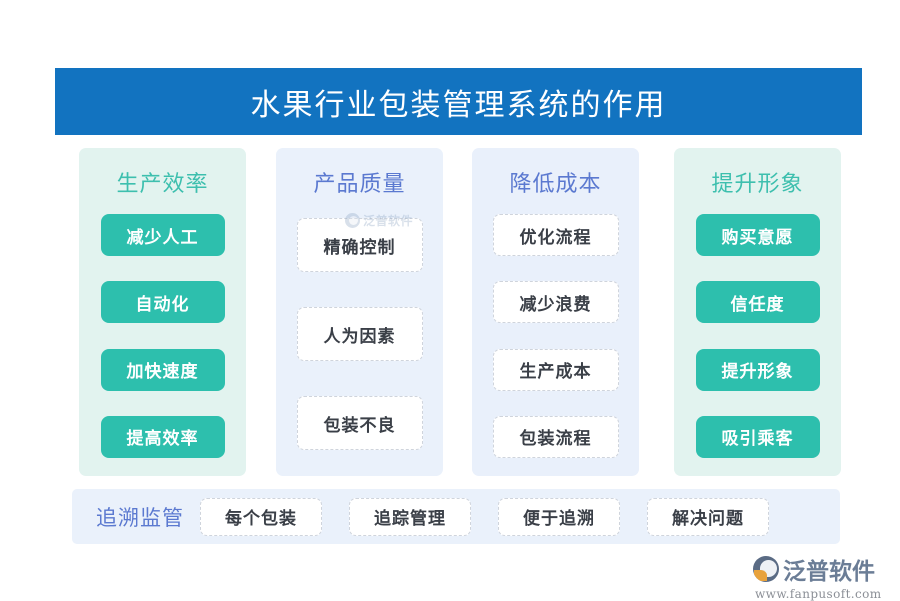 The width and height of the screenshot is (900, 601). I want to click on logo-row: 泛普软件, so click(814, 569).